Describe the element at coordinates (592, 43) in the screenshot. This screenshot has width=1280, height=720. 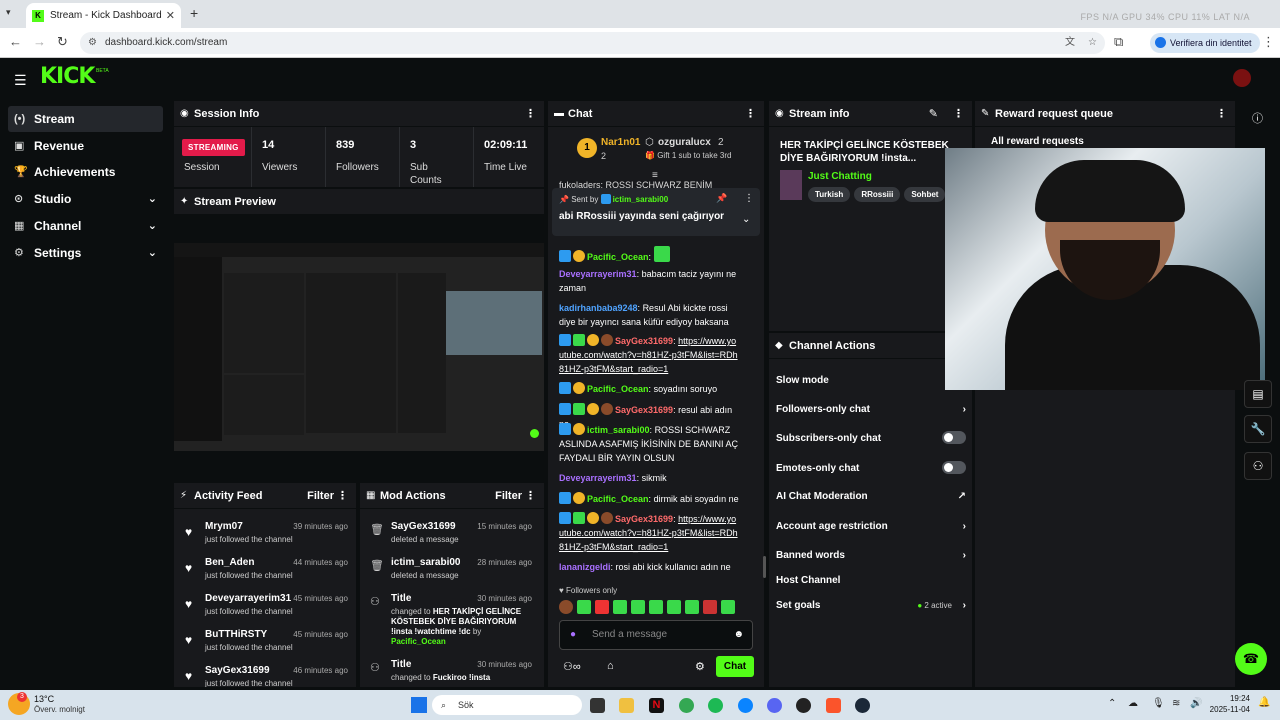
I see `url-input: ⚙ dashboard.kick.com/stream 文 ☆` at that location.